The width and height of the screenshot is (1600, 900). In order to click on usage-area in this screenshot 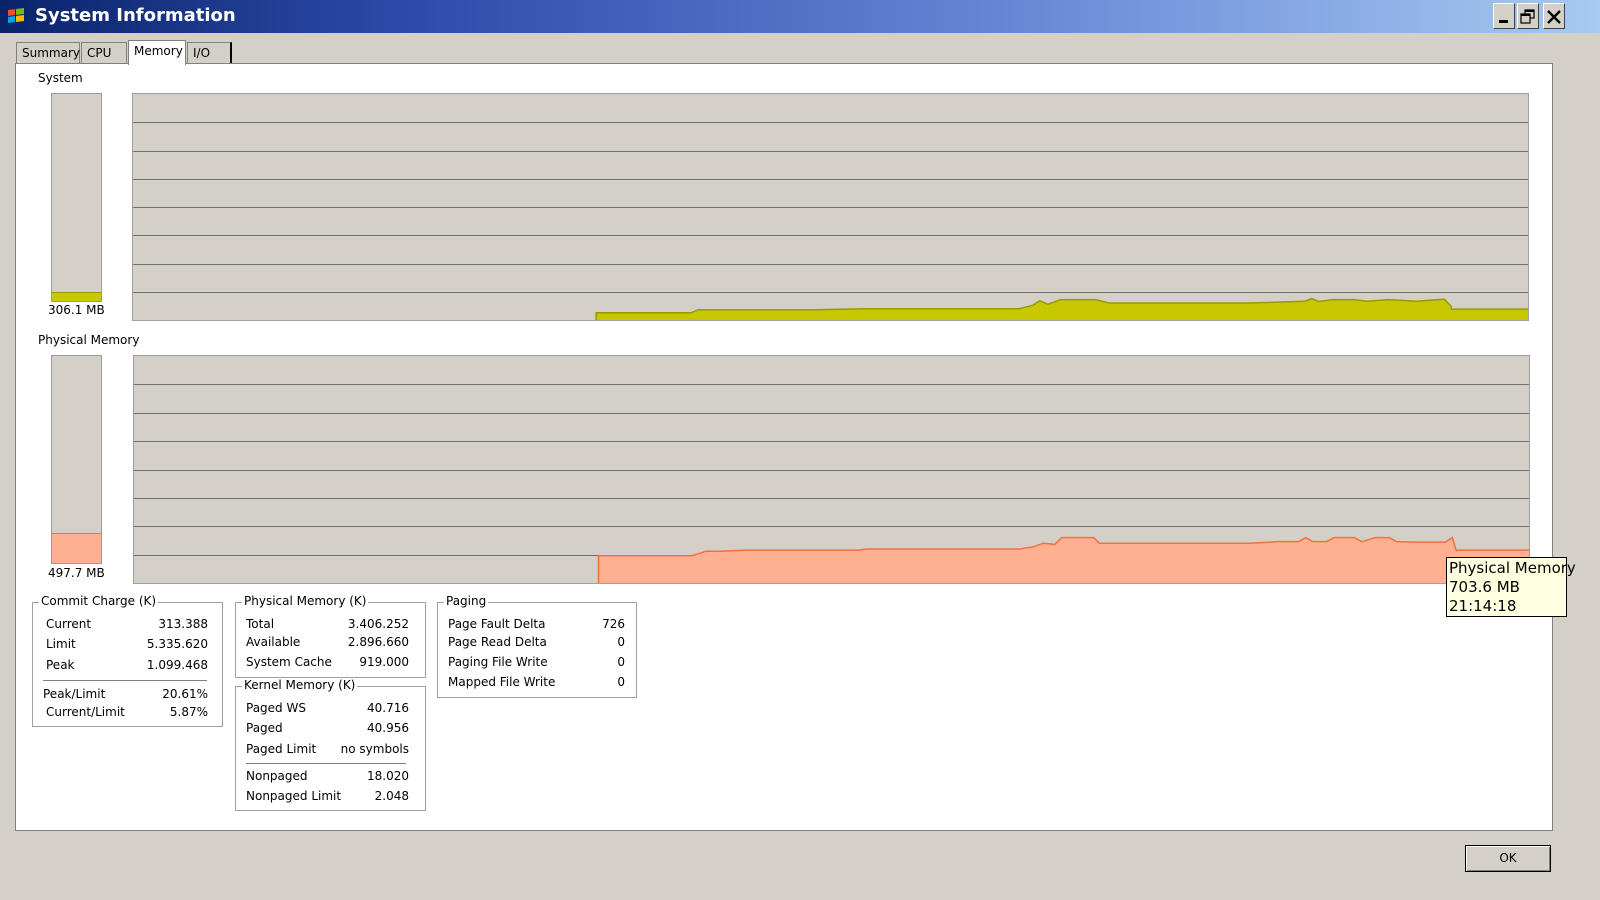, I will do `click(1063, 560)`.